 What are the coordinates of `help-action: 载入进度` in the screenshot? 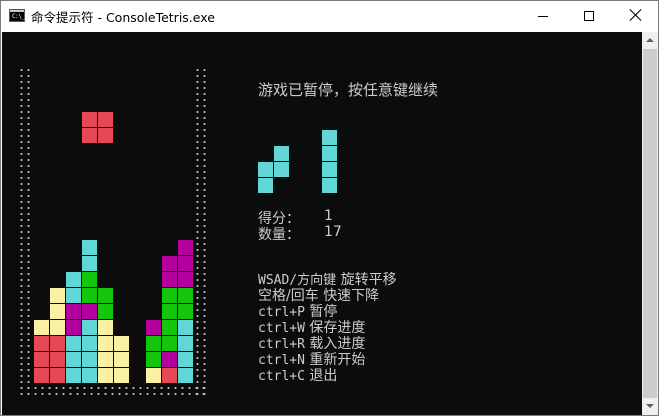 It's located at (337, 344).